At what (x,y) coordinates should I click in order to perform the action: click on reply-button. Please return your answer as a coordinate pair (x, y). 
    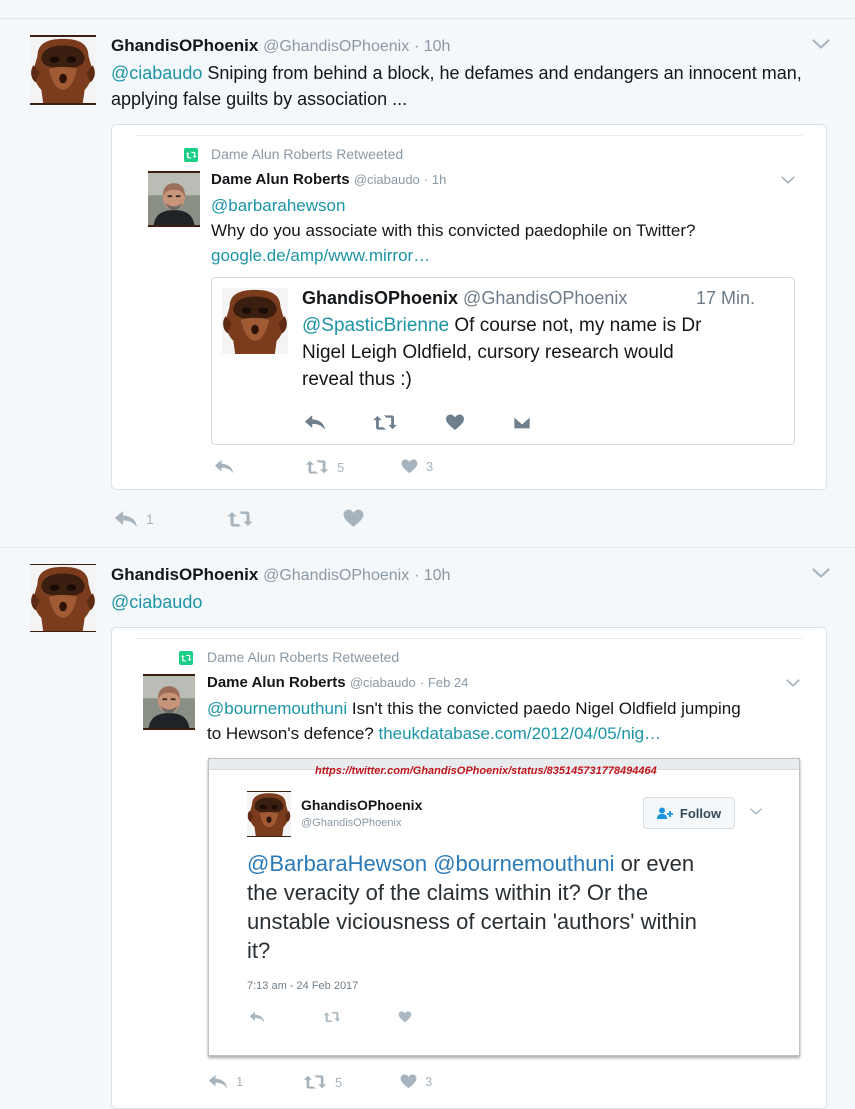
    Looking at the image, I should click on (224, 466).